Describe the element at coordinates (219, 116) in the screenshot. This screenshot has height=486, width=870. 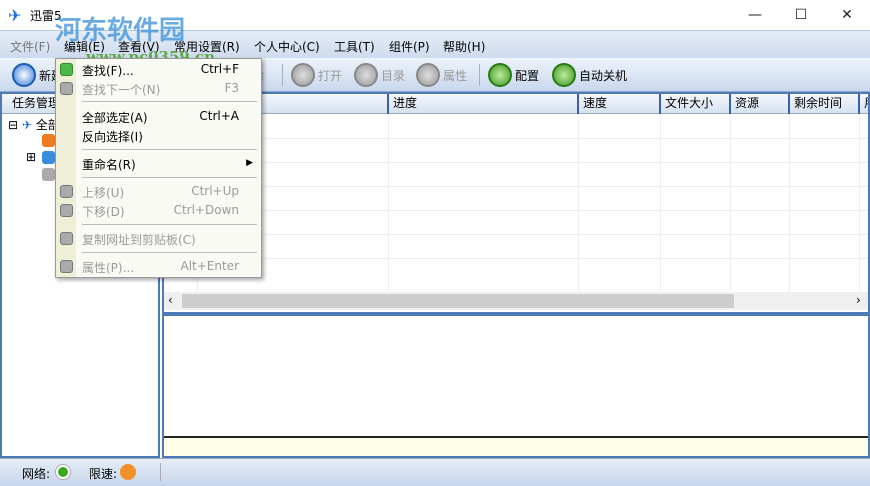
I see `item-shortcut: Ctrl+A` at that location.